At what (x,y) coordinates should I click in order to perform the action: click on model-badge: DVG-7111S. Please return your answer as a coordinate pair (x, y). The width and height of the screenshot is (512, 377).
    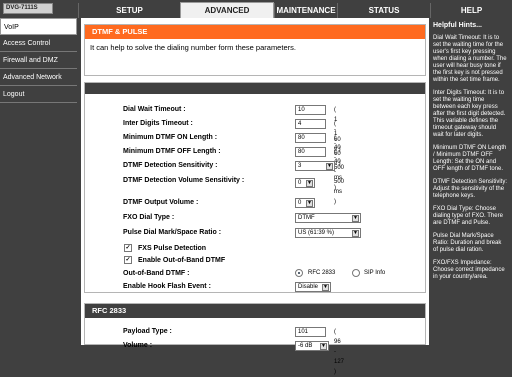
    Looking at the image, I should click on (28, 8).